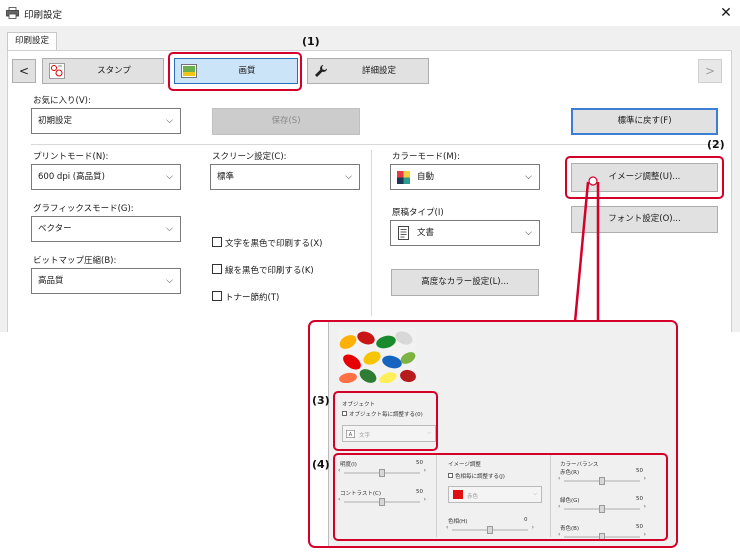 The width and height of the screenshot is (740, 554). What do you see at coordinates (43, 15) in the screenshot?
I see `window-title: 印刷設定` at bounding box center [43, 15].